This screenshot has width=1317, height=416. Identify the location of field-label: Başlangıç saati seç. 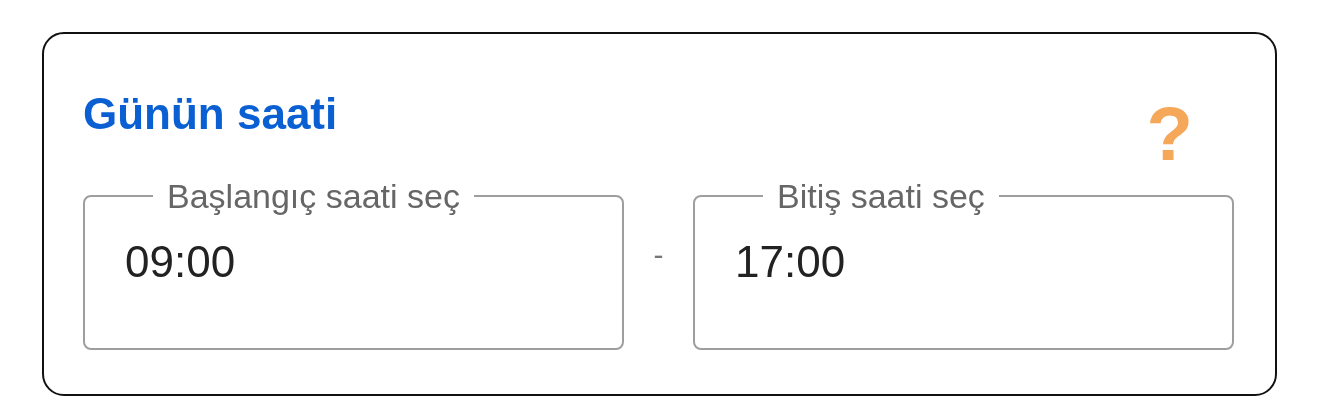
(313, 196).